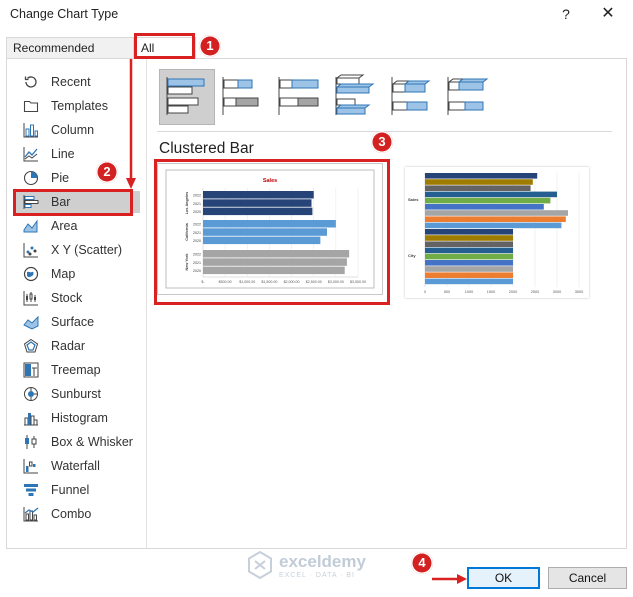 This screenshot has height=597, width=633. What do you see at coordinates (422, 563) in the screenshot?
I see `step-badge-4: 4` at bounding box center [422, 563].